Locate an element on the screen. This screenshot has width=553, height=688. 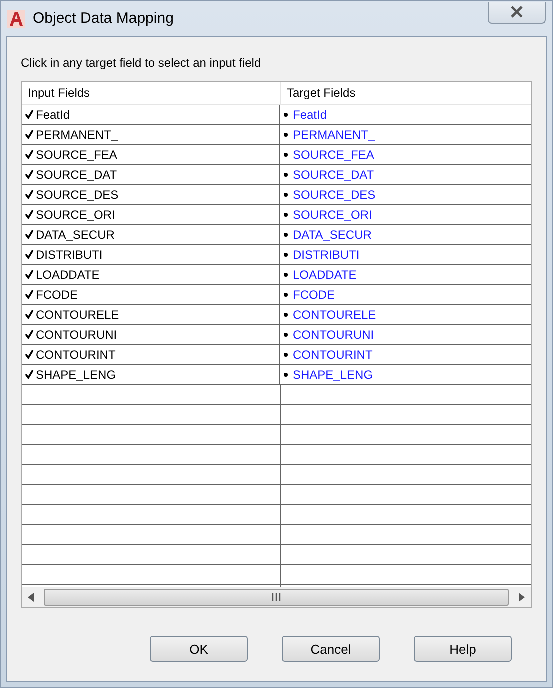
target-field-name: CONTOURELE is located at coordinates (334, 315).